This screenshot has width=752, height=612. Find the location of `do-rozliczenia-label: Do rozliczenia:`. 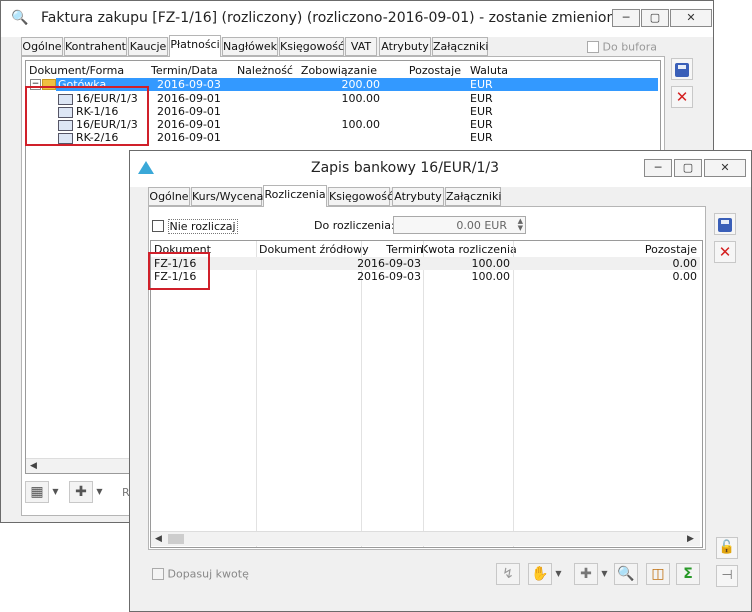

do-rozliczenia-label: Do rozliczenia: is located at coordinates (354, 225).